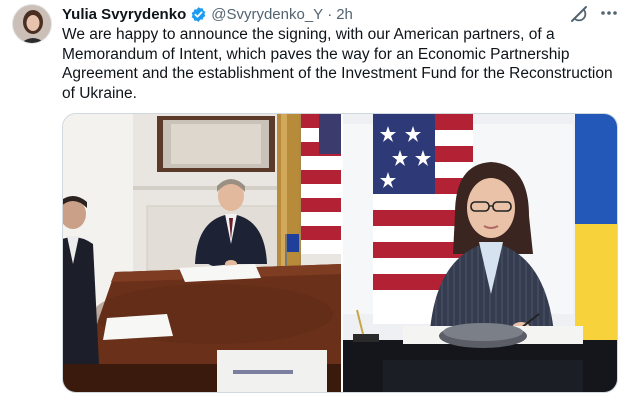 The height and width of the screenshot is (401, 626). Describe the element at coordinates (198, 14) in the screenshot. I see `verified-badge-icon` at that location.